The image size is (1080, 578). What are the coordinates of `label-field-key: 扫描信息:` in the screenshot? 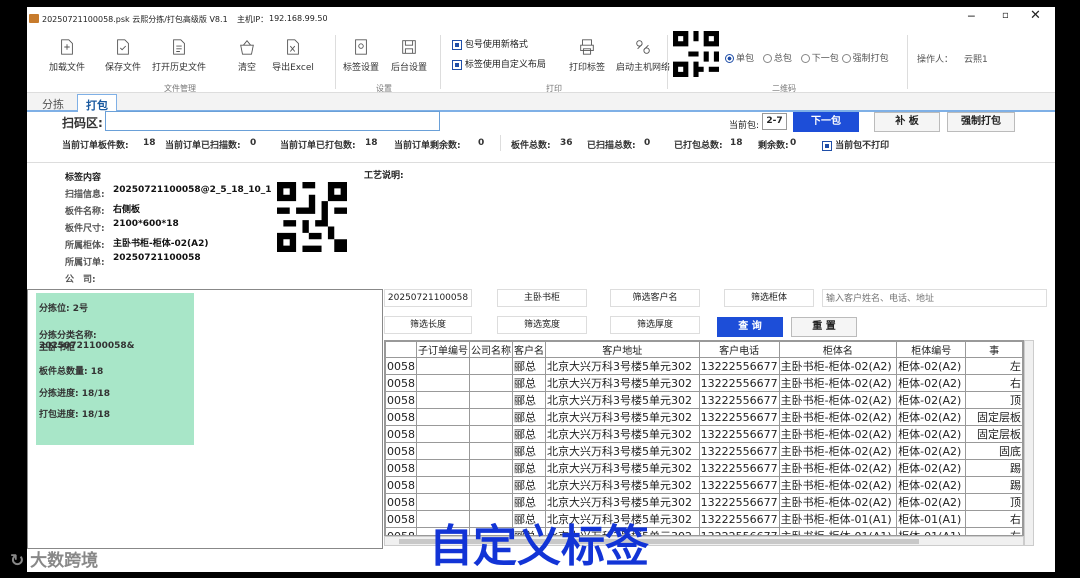 It's located at (85, 195).